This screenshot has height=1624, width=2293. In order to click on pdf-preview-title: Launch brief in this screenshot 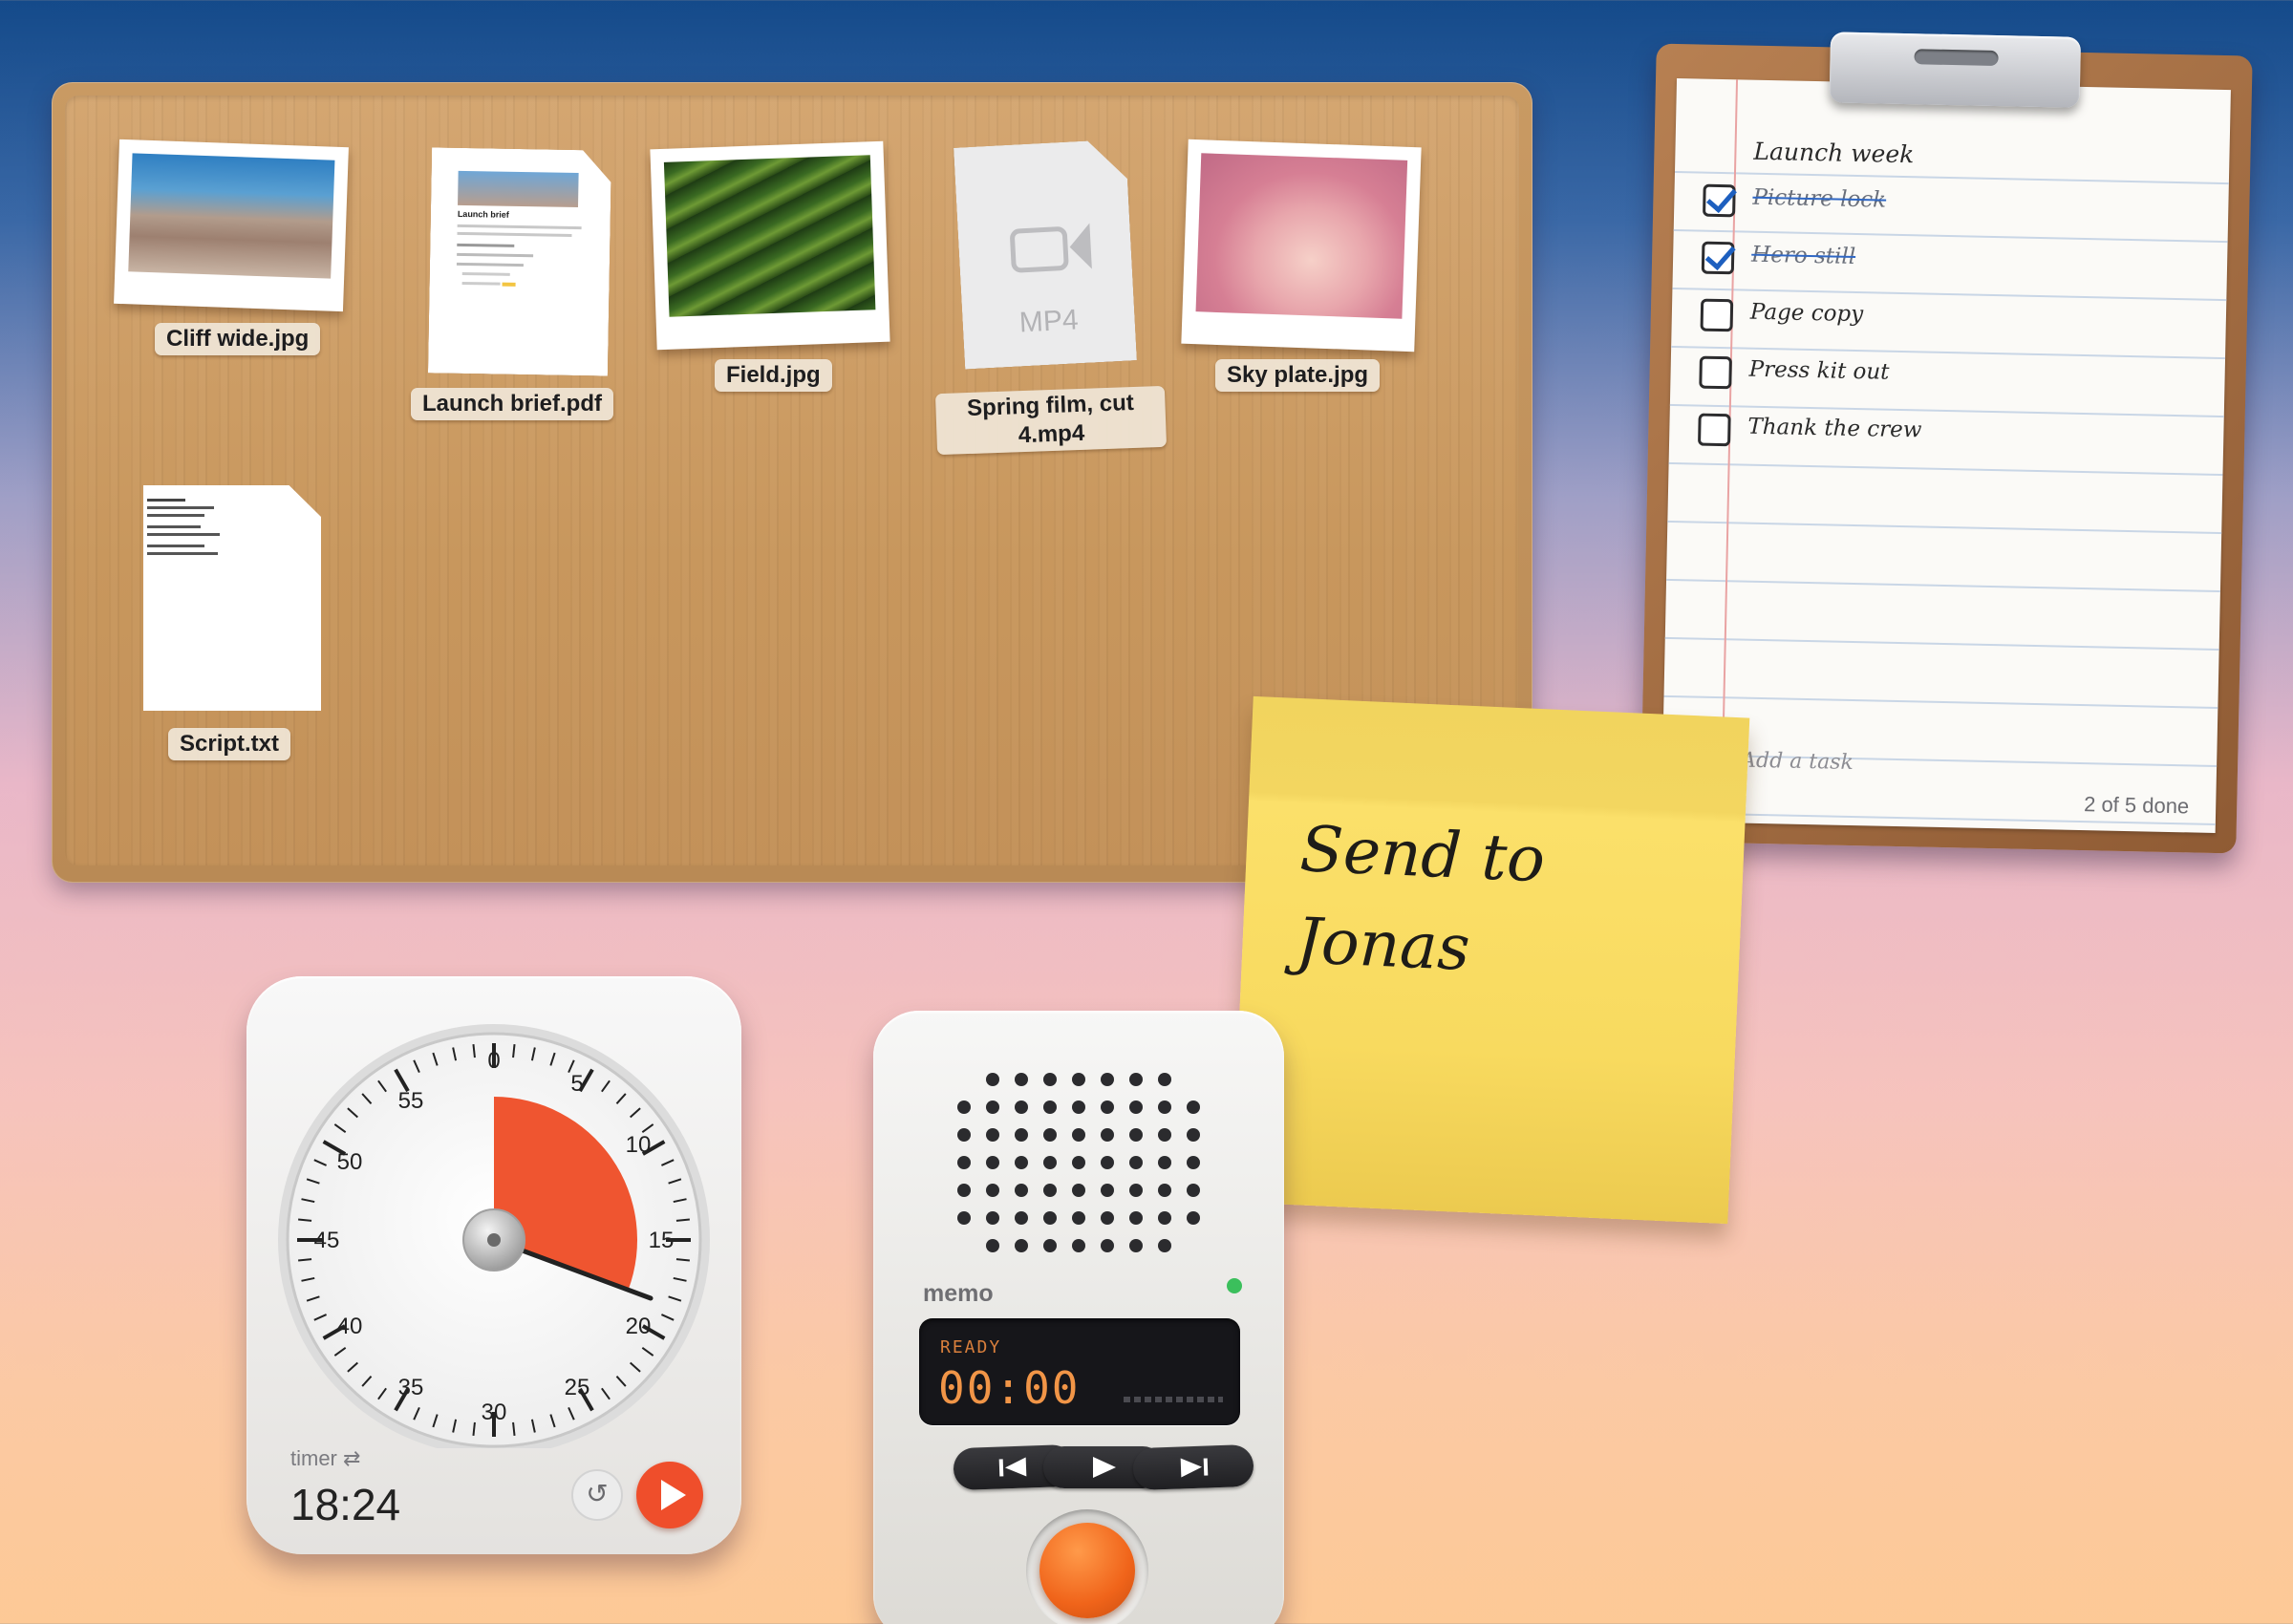, I will do `click(483, 214)`.